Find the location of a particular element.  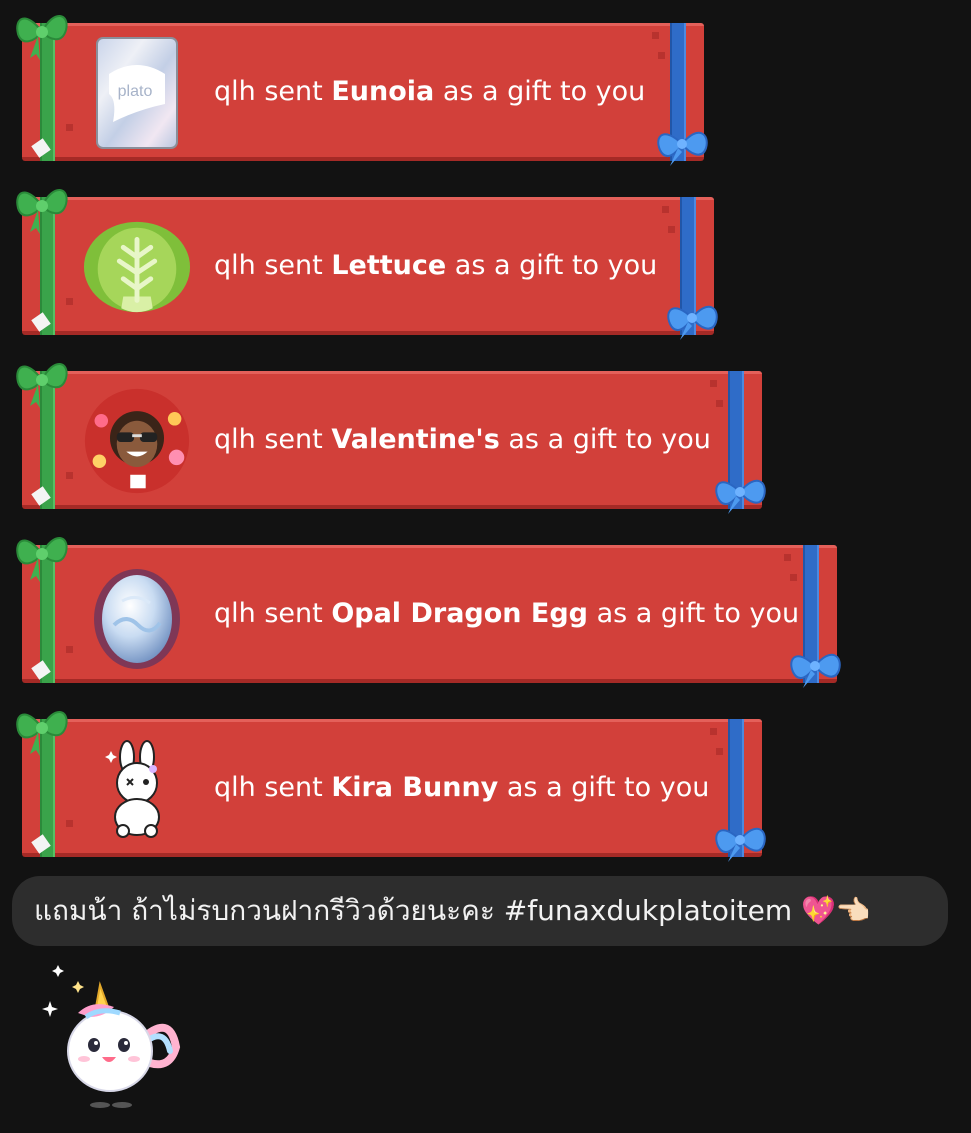

gift-item-name: Valentine's is located at coordinates (415, 439).